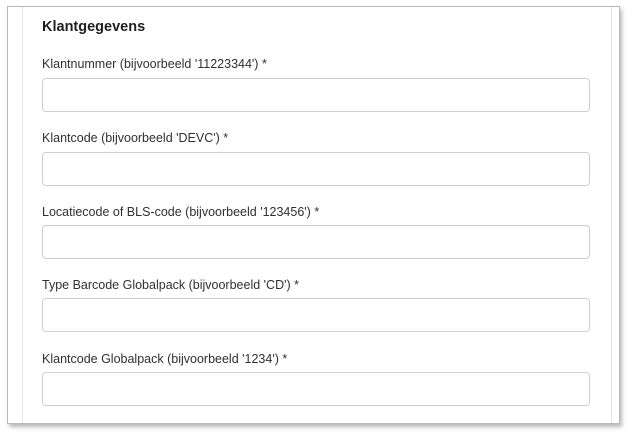  I want to click on customer-number-input, so click(316, 95).